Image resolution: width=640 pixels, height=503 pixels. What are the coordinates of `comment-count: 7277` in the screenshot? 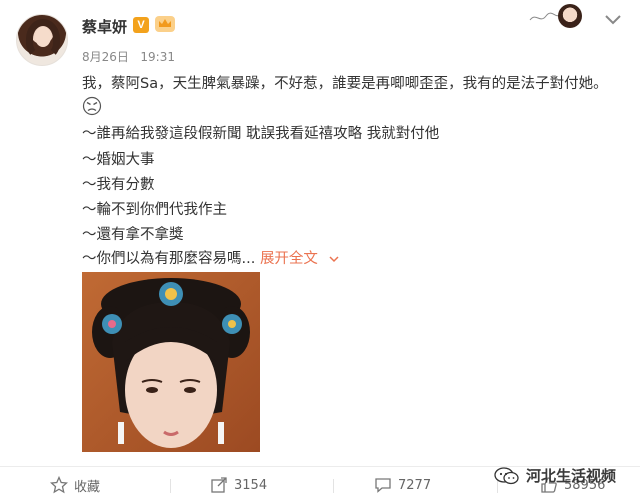 It's located at (415, 485).